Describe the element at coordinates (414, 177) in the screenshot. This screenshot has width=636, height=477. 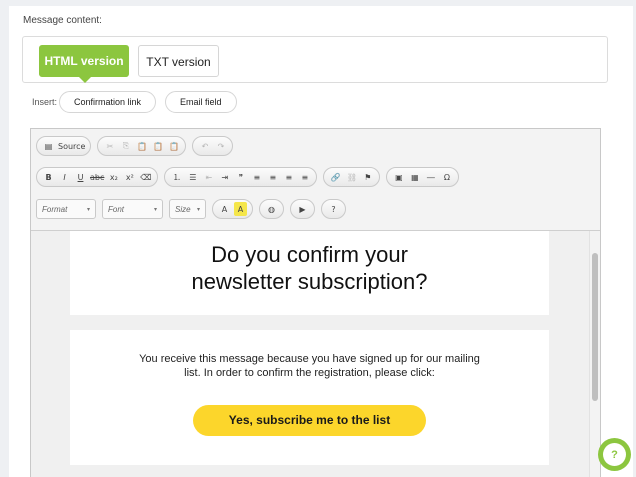
I see `table-icon: ▦` at that location.